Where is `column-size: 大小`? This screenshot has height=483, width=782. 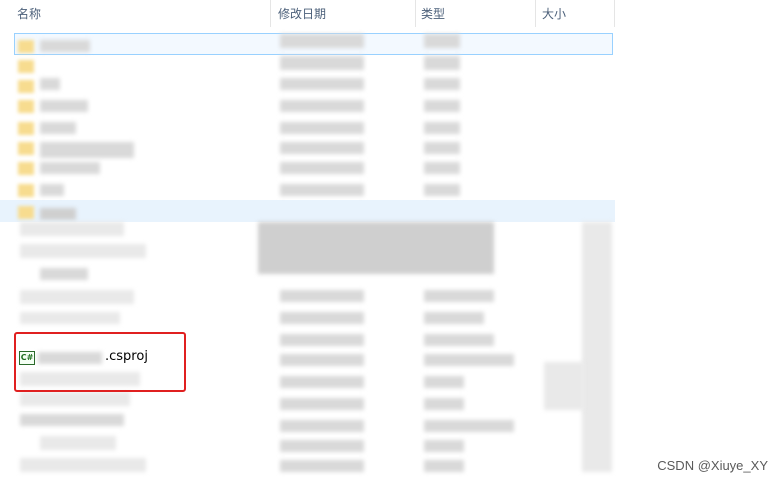
column-size: 大小 is located at coordinates (554, 13).